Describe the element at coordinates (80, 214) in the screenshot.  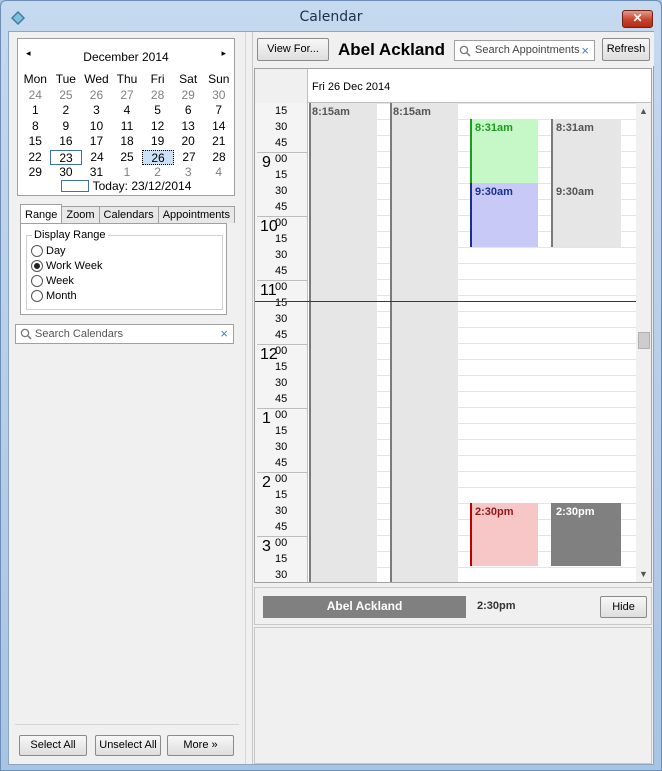
I see `tab-zoom: Zoom` at that location.